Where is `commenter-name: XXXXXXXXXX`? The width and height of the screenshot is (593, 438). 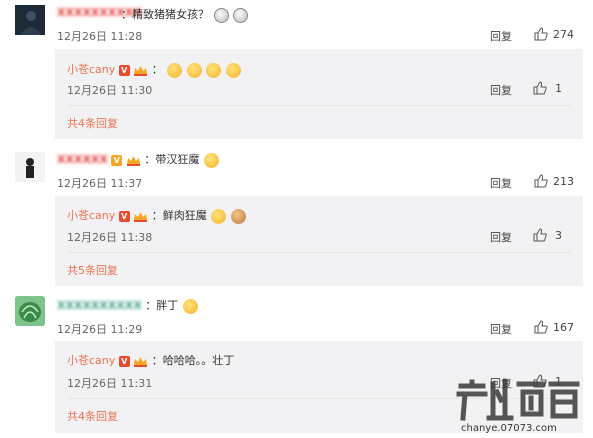 commenter-name: XXXXXXXXXX is located at coordinates (99, 305).